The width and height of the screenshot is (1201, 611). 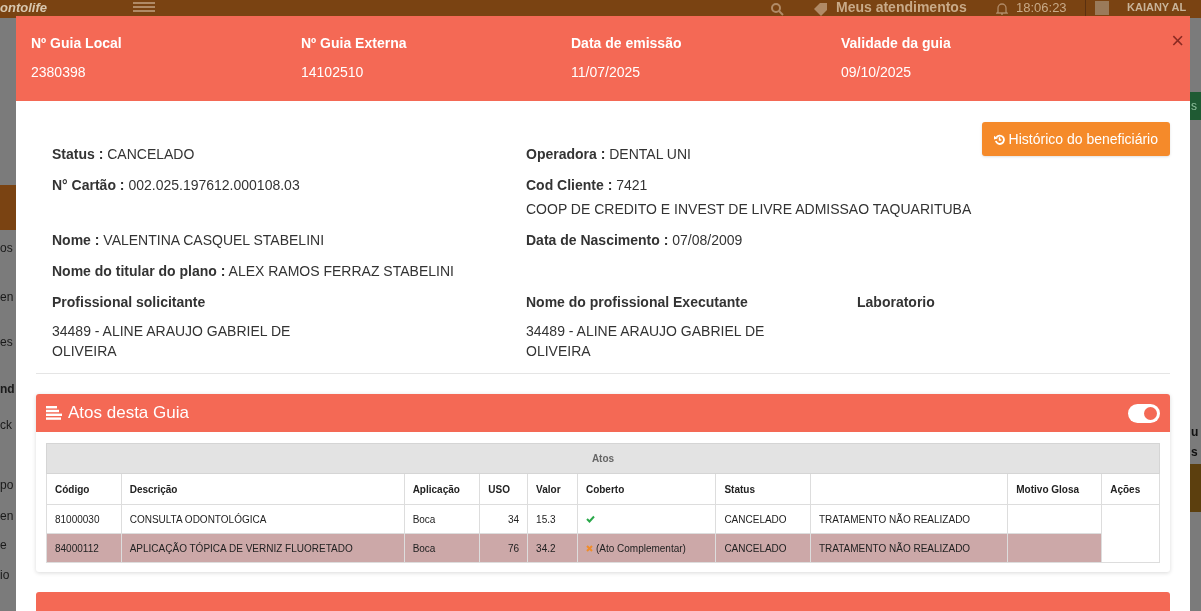 I want to click on bell-icon, so click(x=1002, y=8).